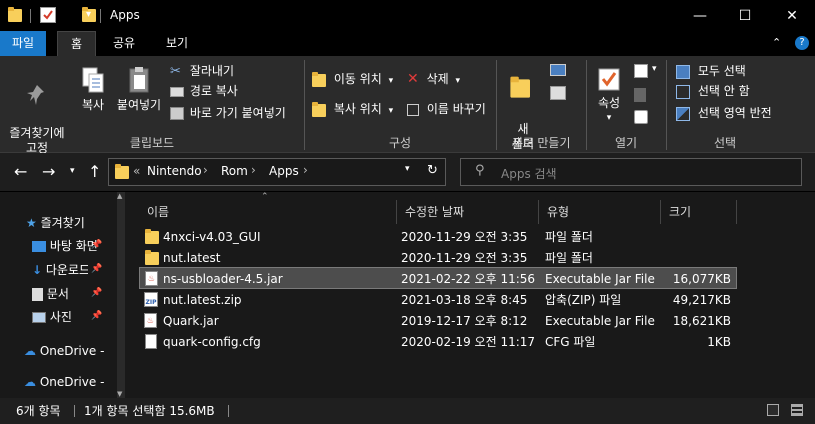 This screenshot has height=424, width=815. Describe the element at coordinates (76, 43) in the screenshot. I see `tab-home: 홈` at that location.